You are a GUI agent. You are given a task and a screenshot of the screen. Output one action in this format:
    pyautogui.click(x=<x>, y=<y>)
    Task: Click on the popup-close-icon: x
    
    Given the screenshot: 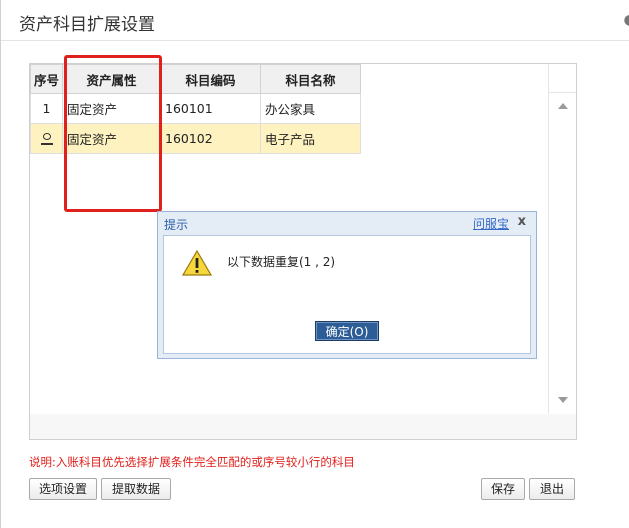 What is the action you would take?
    pyautogui.click(x=522, y=221)
    